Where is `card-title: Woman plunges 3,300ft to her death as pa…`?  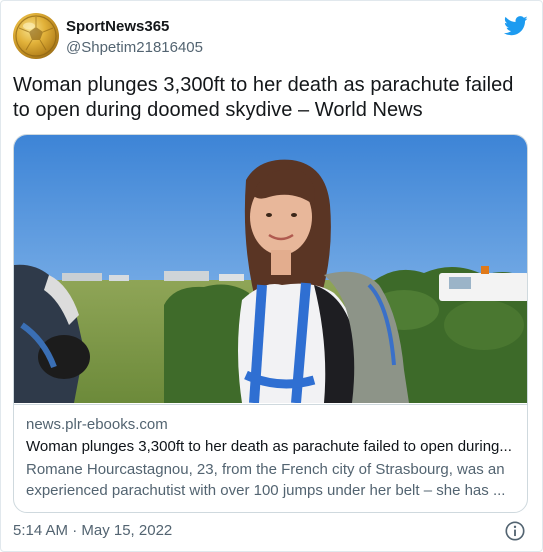
card-title: Woman plunges 3,300ft to her death as pa… is located at coordinates (271, 447).